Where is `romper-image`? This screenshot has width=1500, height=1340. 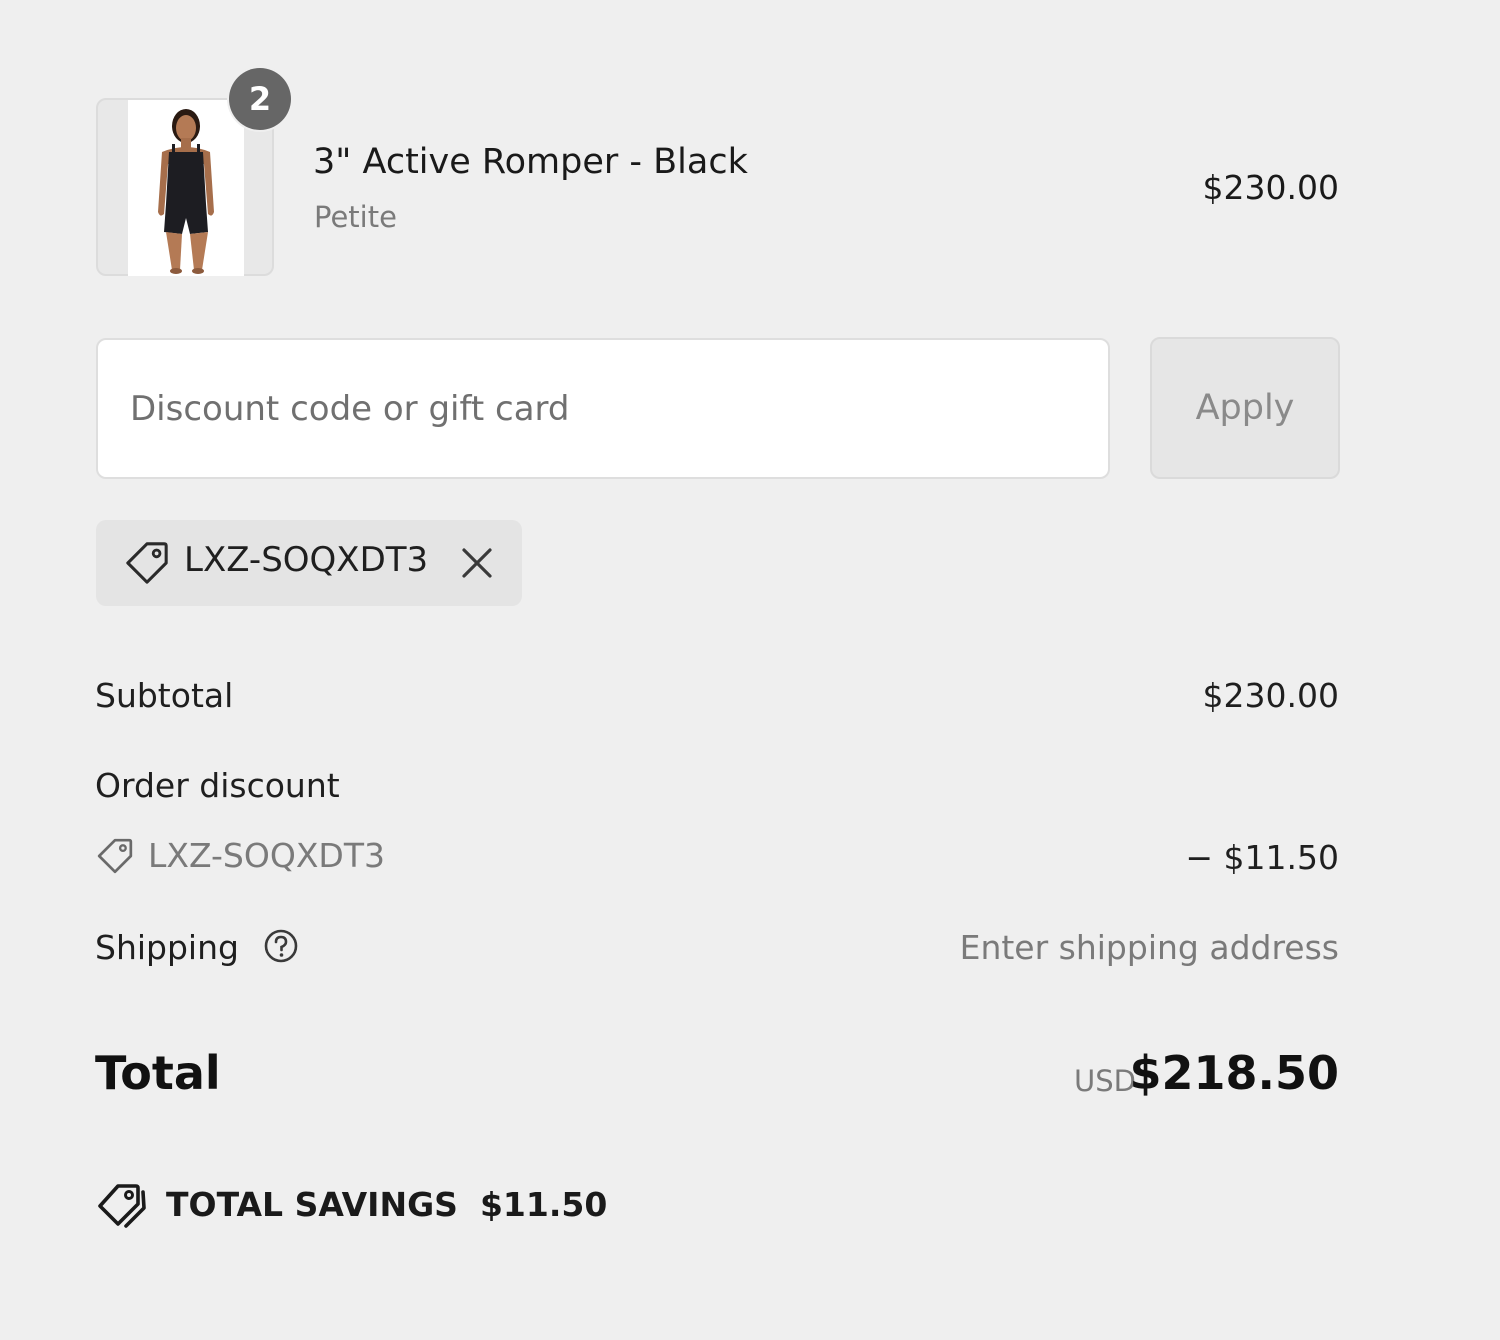 romper-image is located at coordinates (186, 188).